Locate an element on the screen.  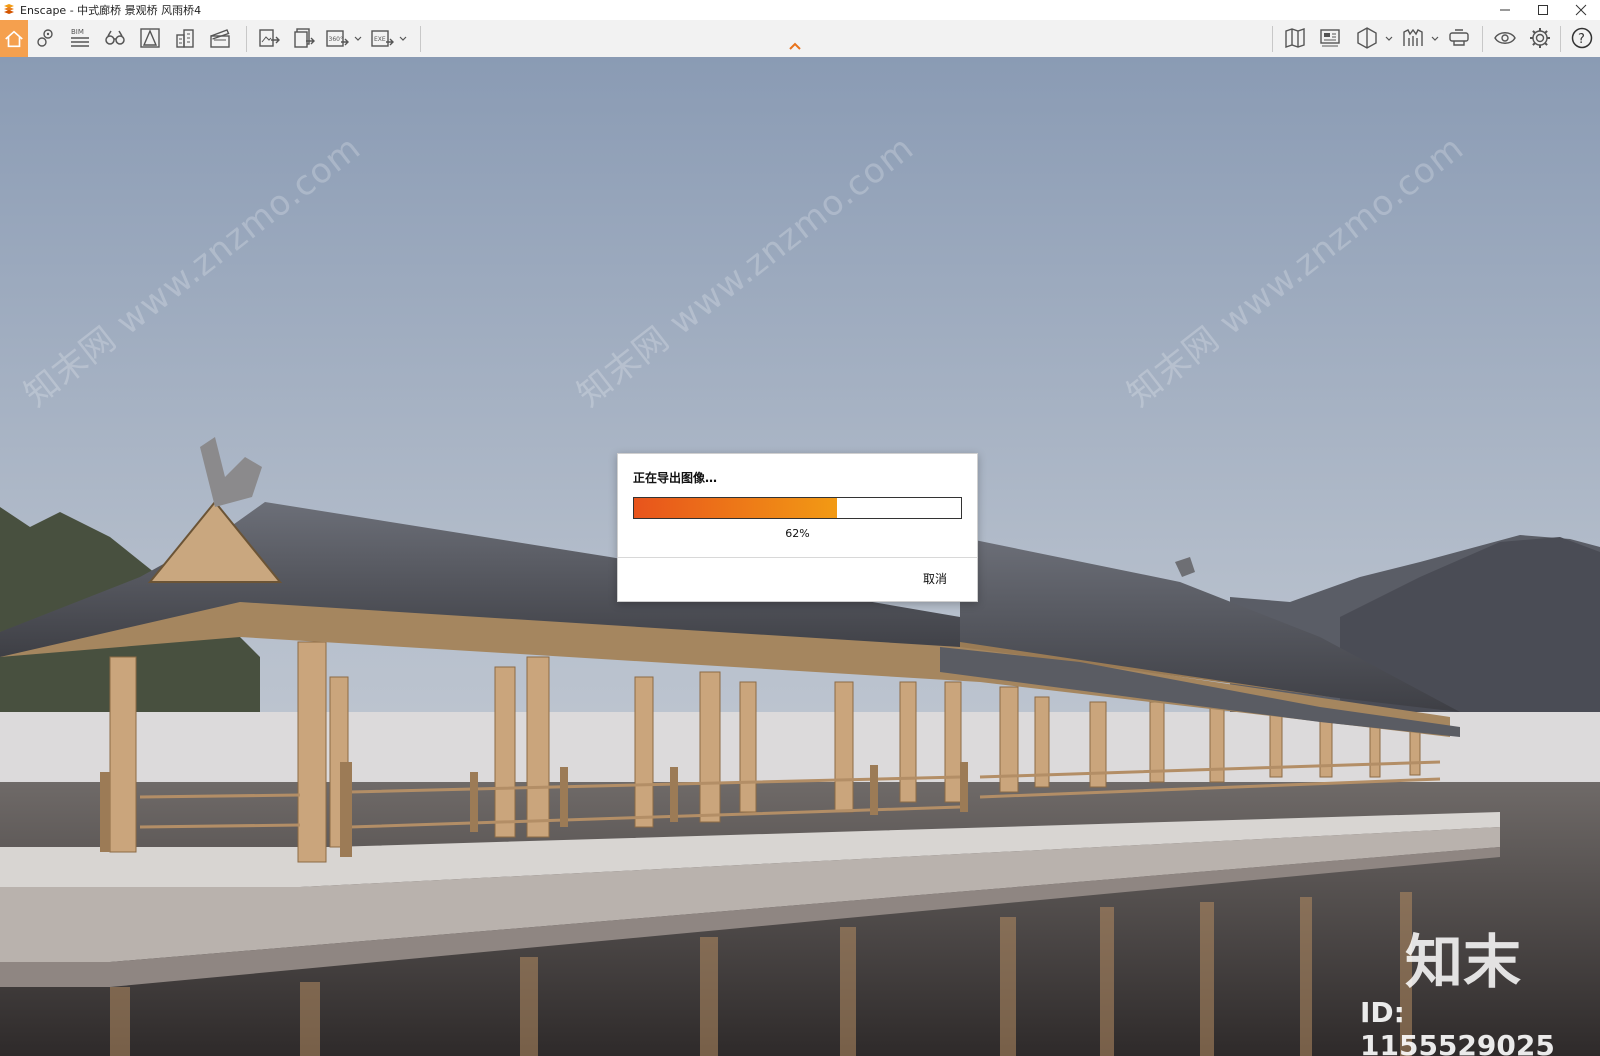
maximize-icon is located at coordinates (1543, 10).